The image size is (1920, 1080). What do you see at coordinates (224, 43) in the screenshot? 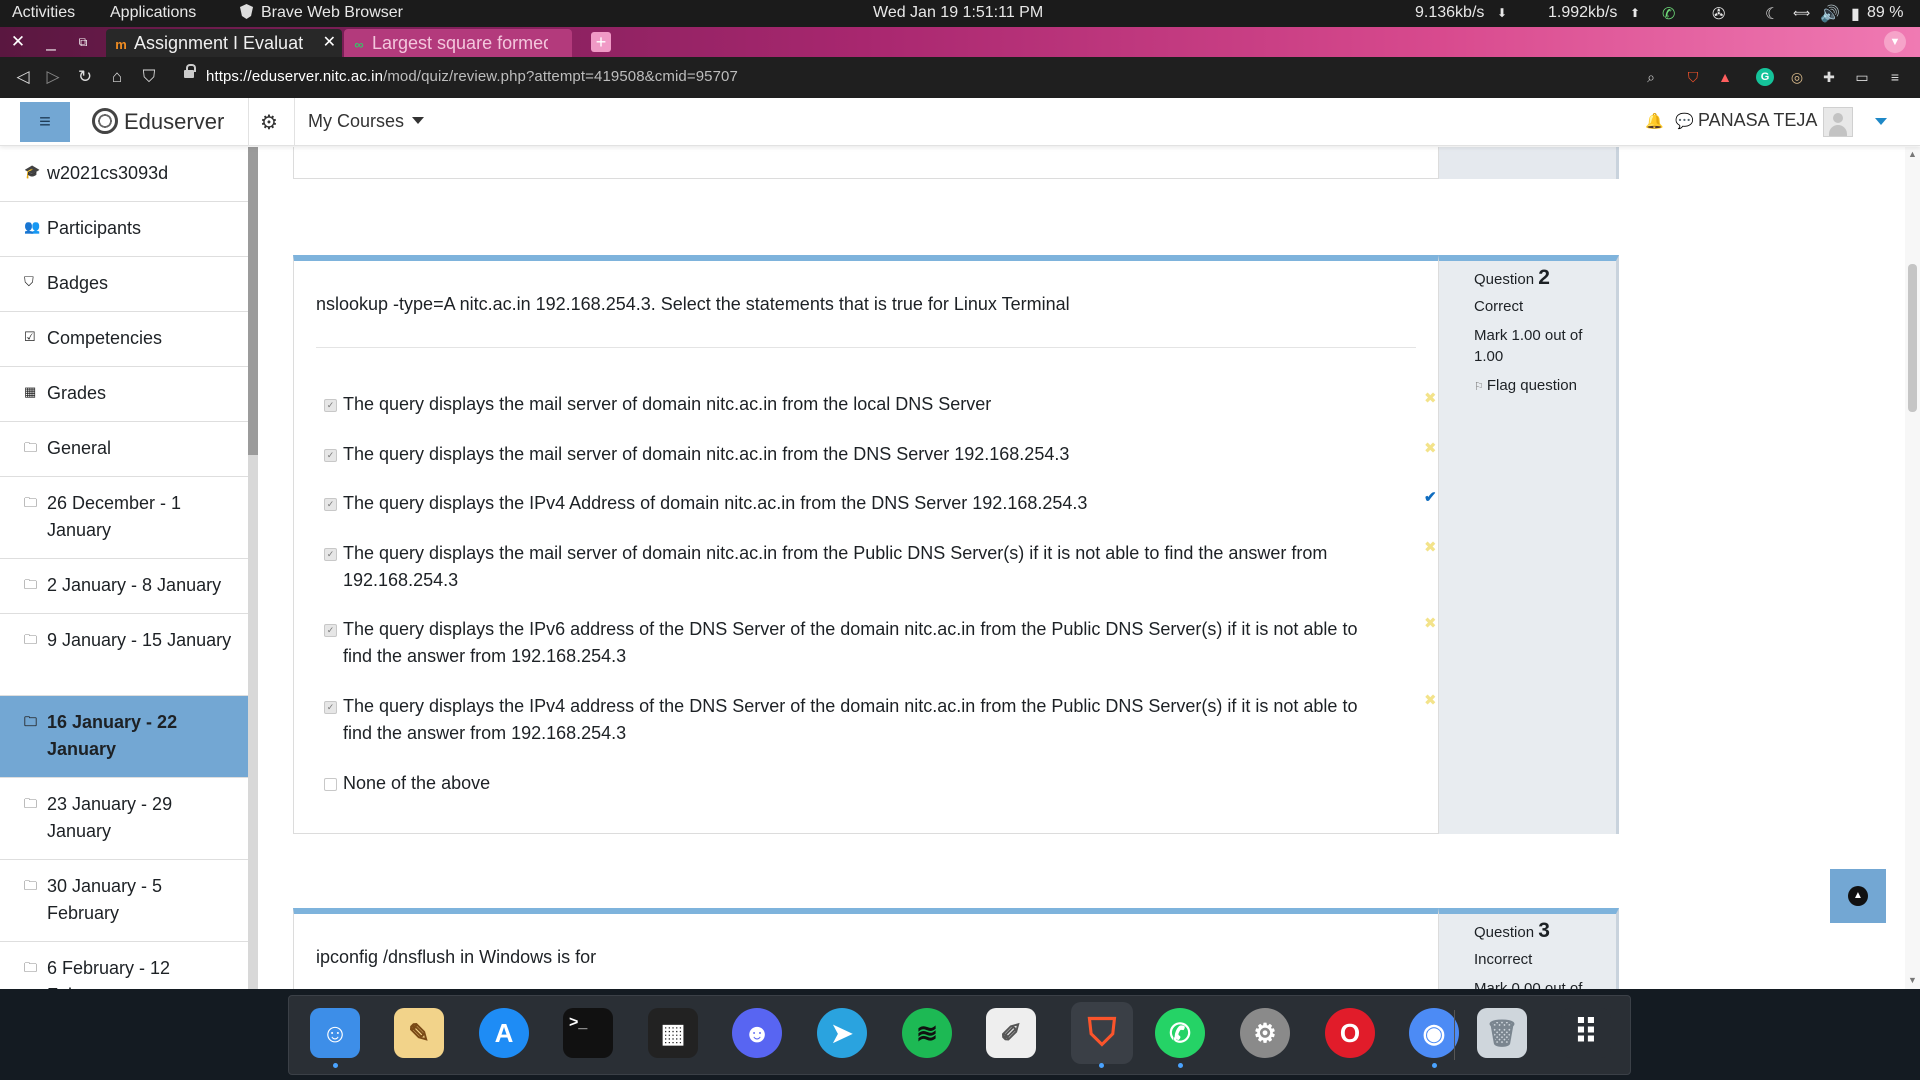
I see `tab-assignment: m Assignment I Evaluat ✕` at bounding box center [224, 43].